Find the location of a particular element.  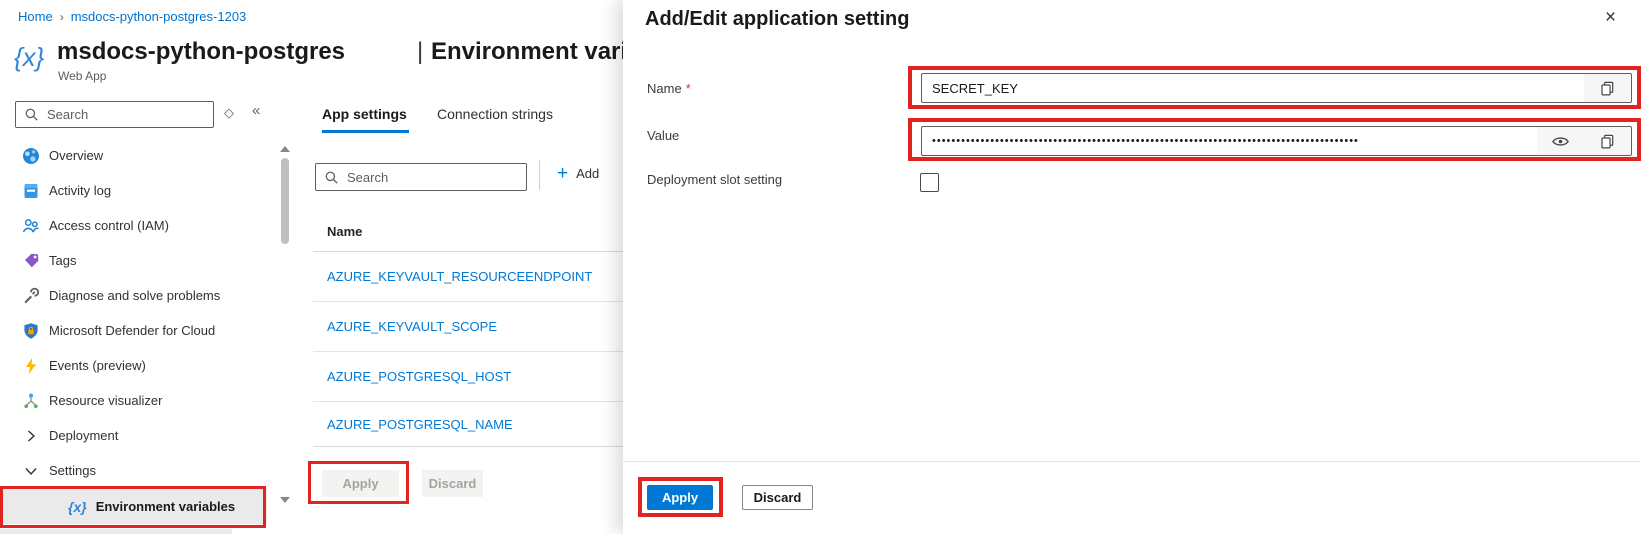

events-lightning-icon is located at coordinates (31, 365).